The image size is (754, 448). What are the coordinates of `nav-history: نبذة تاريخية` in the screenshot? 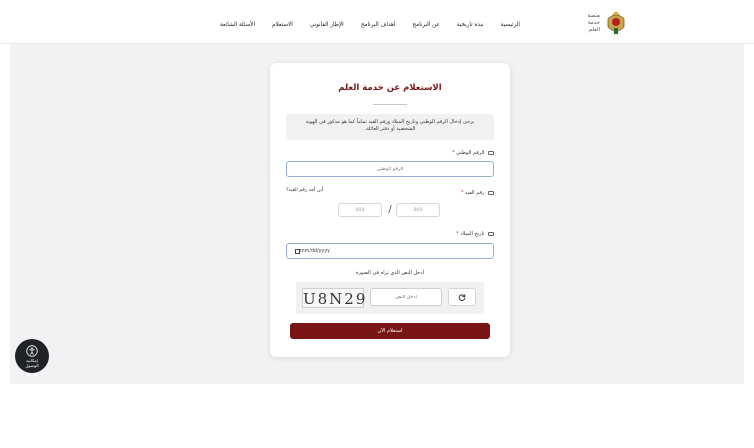 It's located at (470, 27).